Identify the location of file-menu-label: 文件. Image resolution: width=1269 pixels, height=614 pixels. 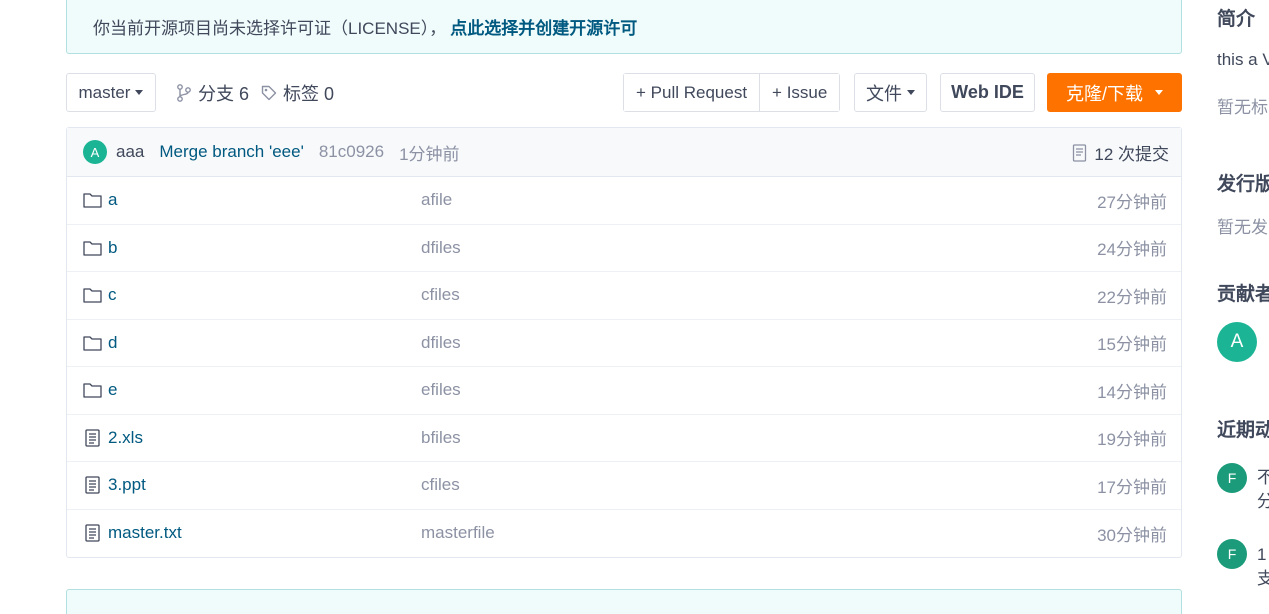
(884, 93).